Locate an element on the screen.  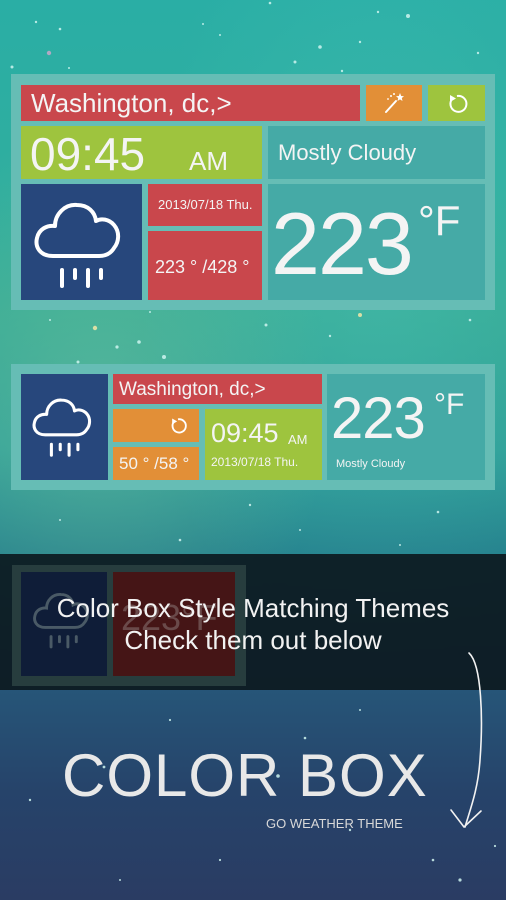
theme-button is located at coordinates (394, 103).